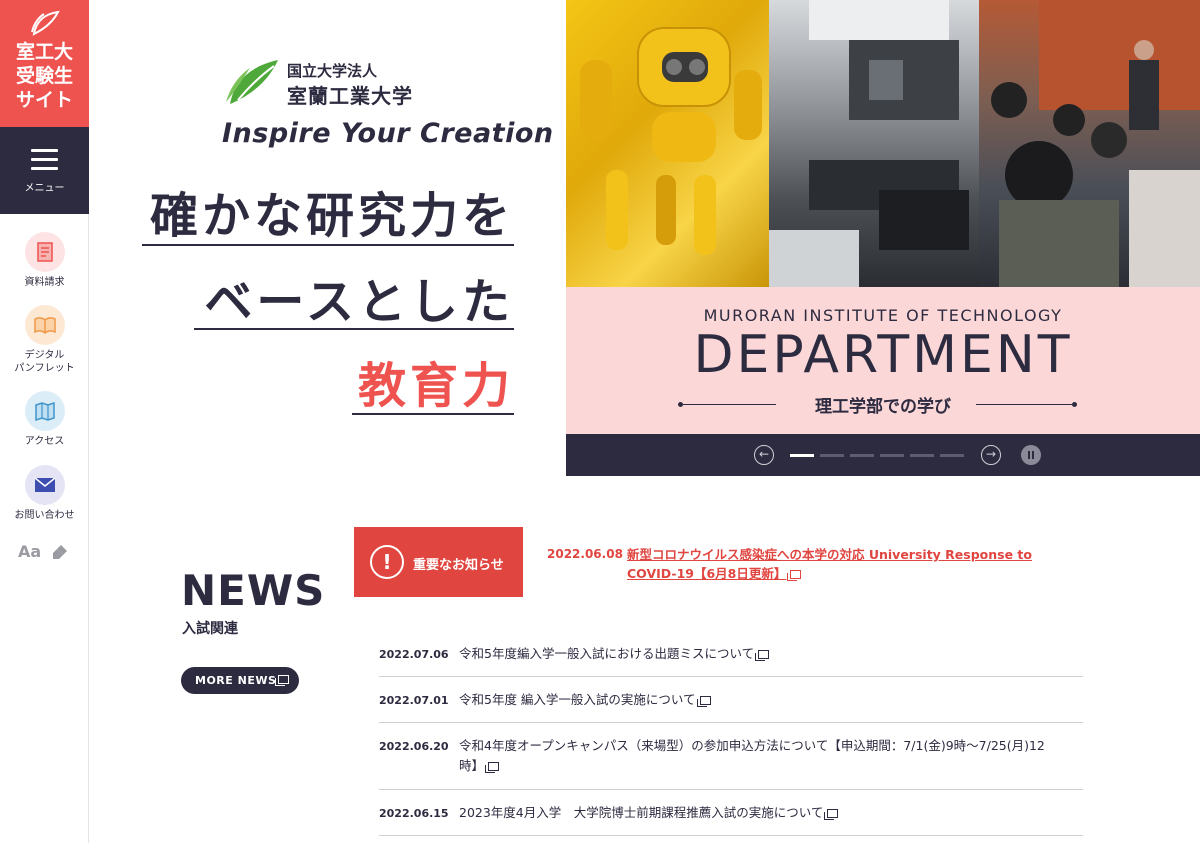  Describe the element at coordinates (414, 700) in the screenshot. I see `news-date: 2022.07.01` at that location.